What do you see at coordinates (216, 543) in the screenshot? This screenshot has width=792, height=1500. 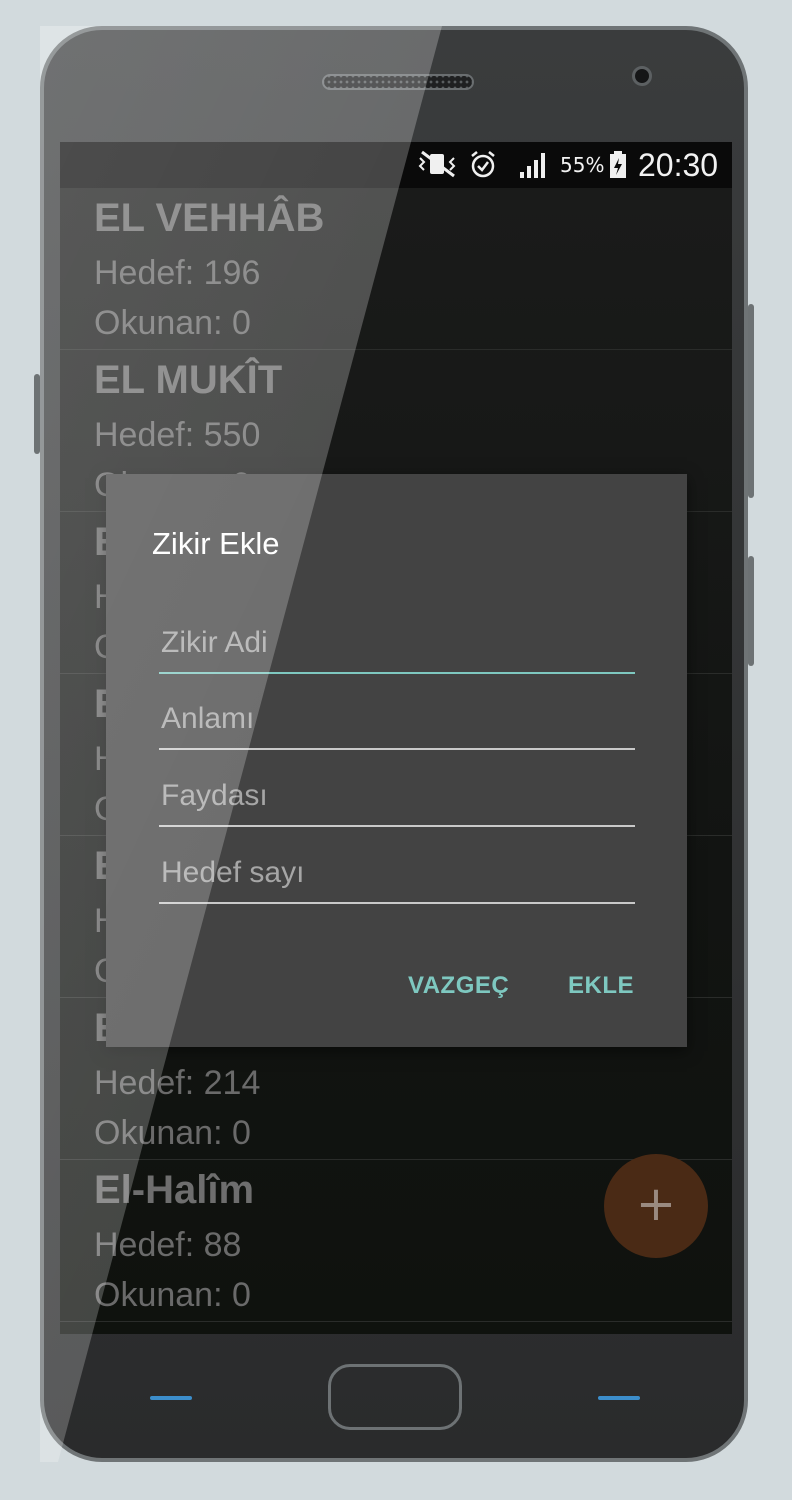 I see `dialog-title: Zikir Ekle` at bounding box center [216, 543].